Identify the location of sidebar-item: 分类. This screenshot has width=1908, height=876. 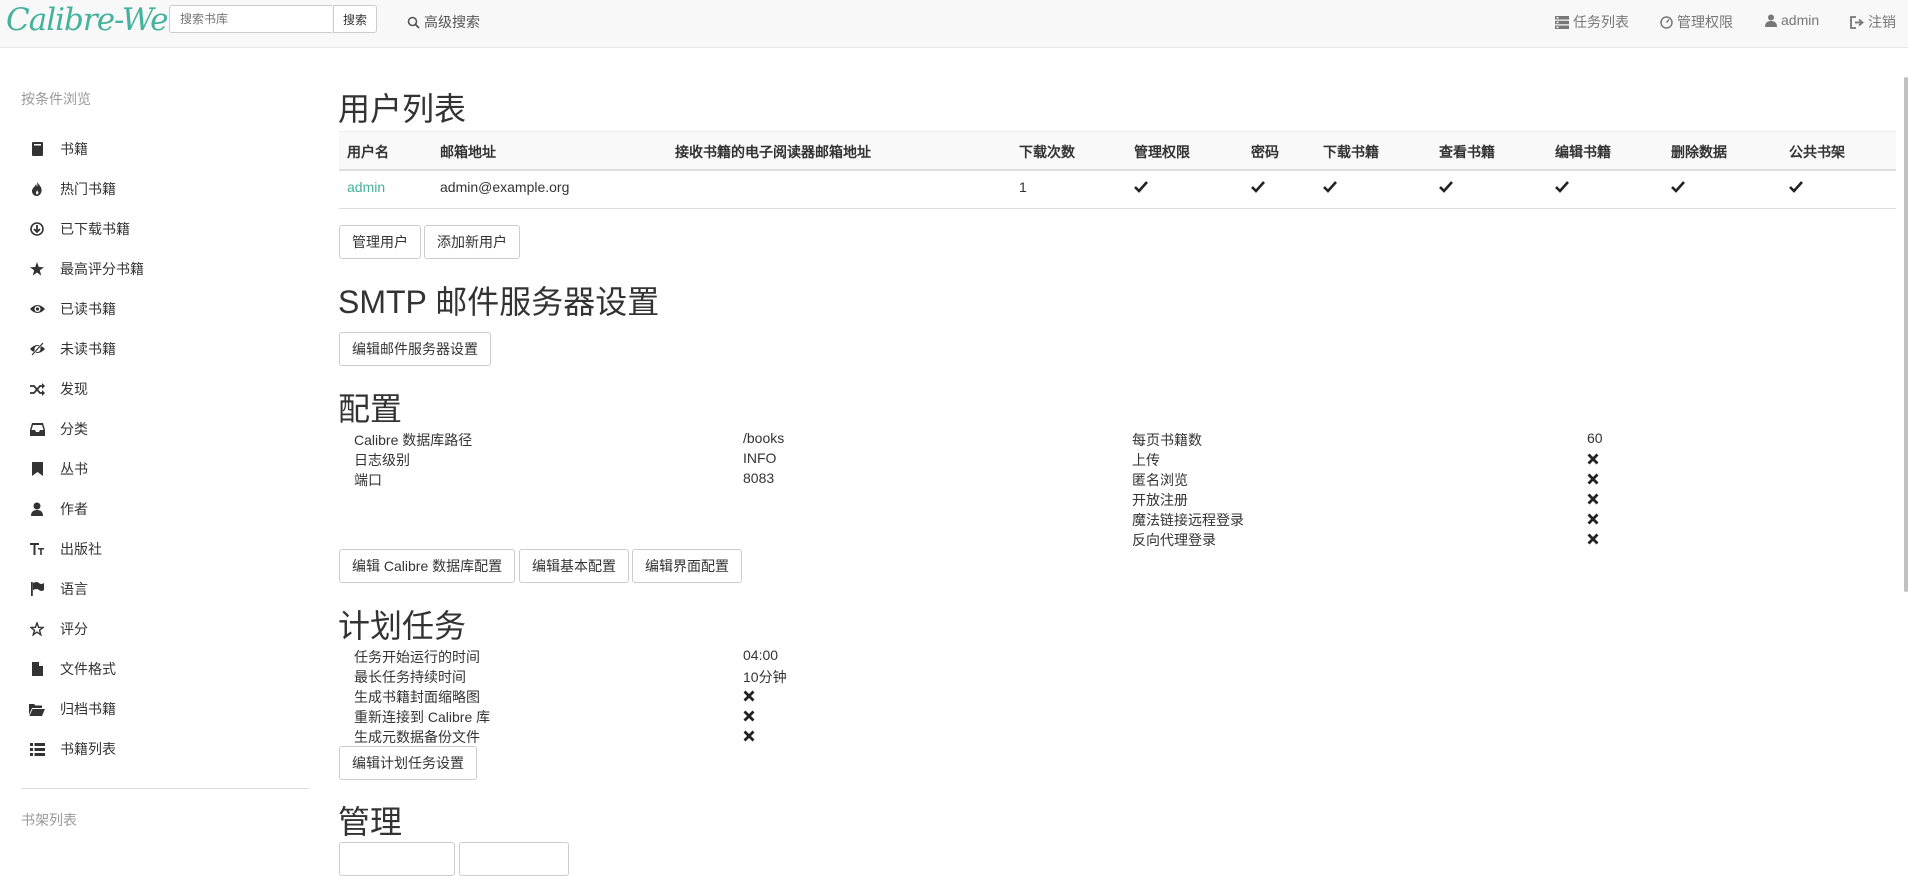
(58, 429).